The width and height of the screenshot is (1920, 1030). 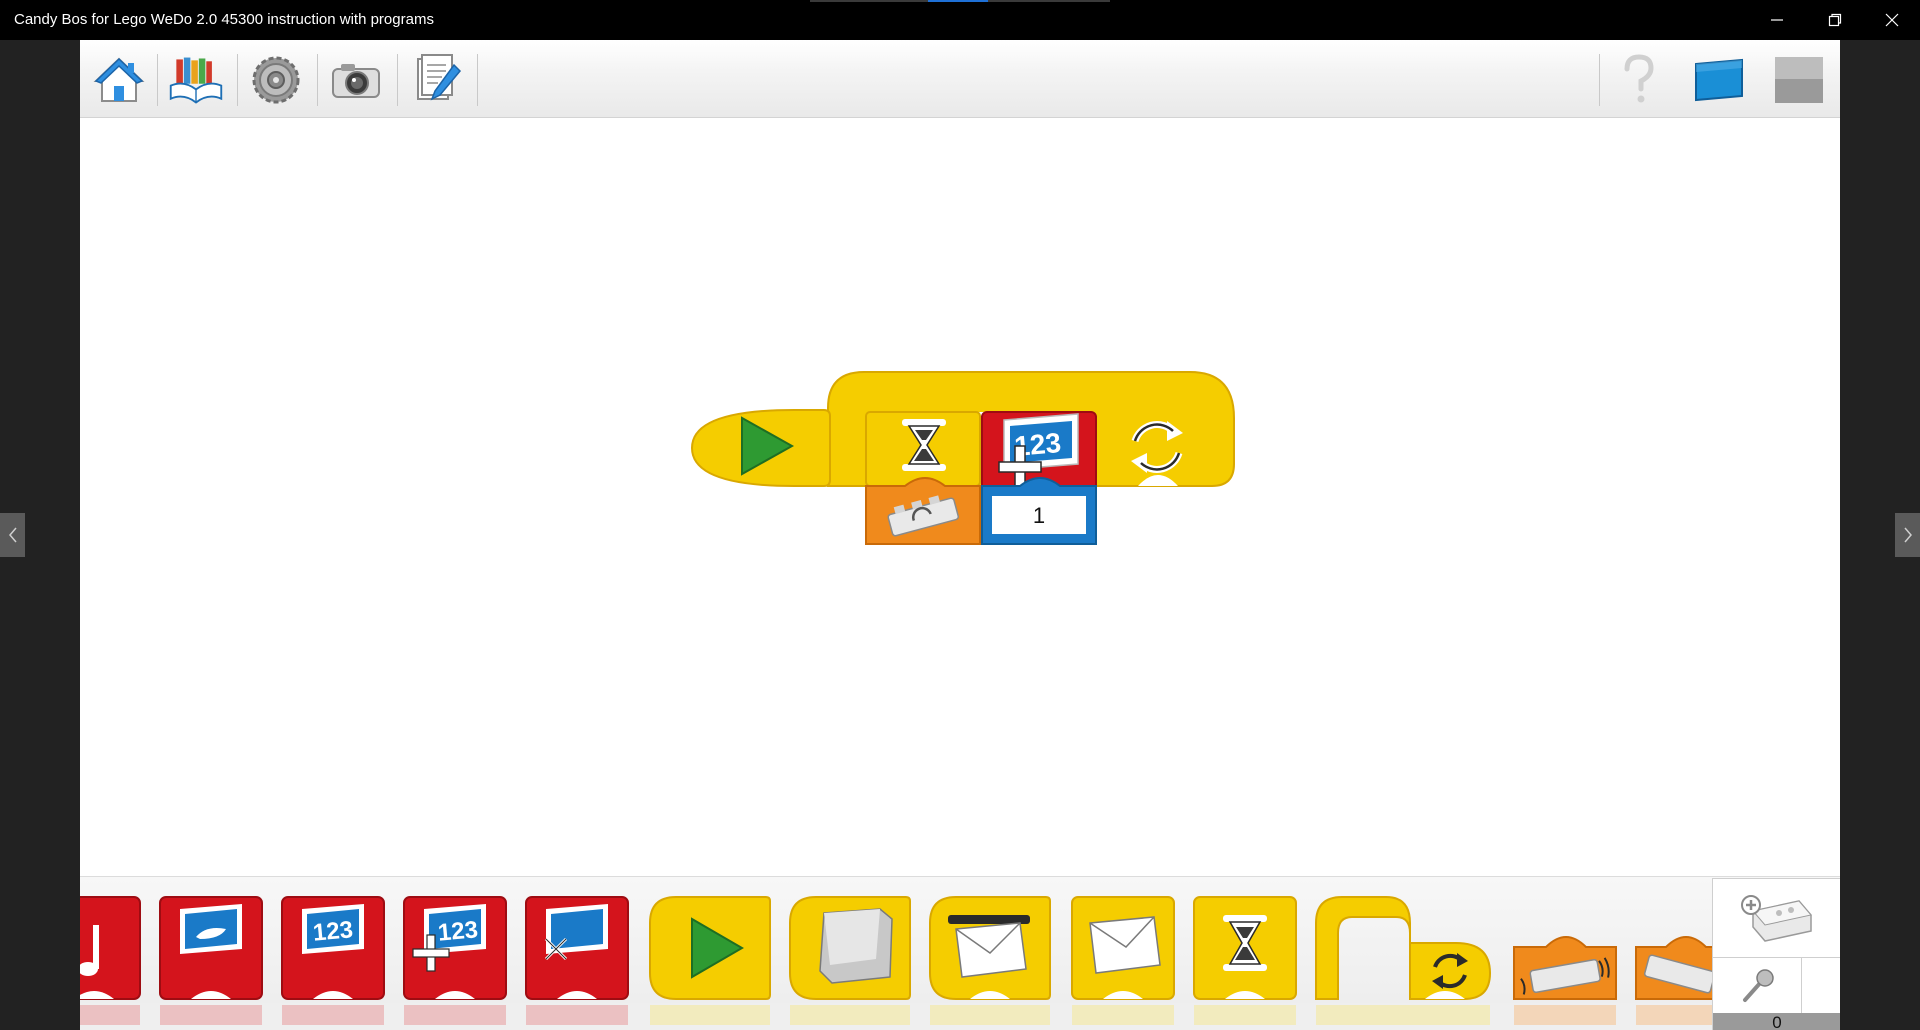 I want to click on palette-sound-block, so click(x=110, y=960).